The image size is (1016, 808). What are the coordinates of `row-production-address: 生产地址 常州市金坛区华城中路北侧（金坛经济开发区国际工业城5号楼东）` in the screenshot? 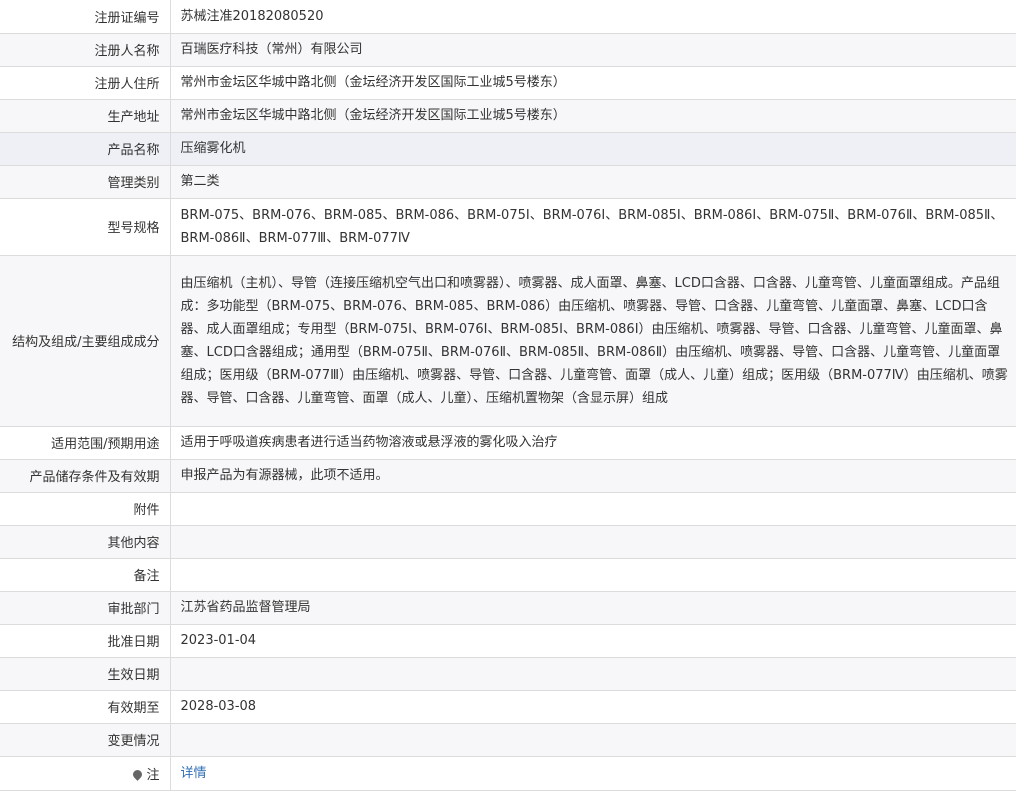 It's located at (508, 116).